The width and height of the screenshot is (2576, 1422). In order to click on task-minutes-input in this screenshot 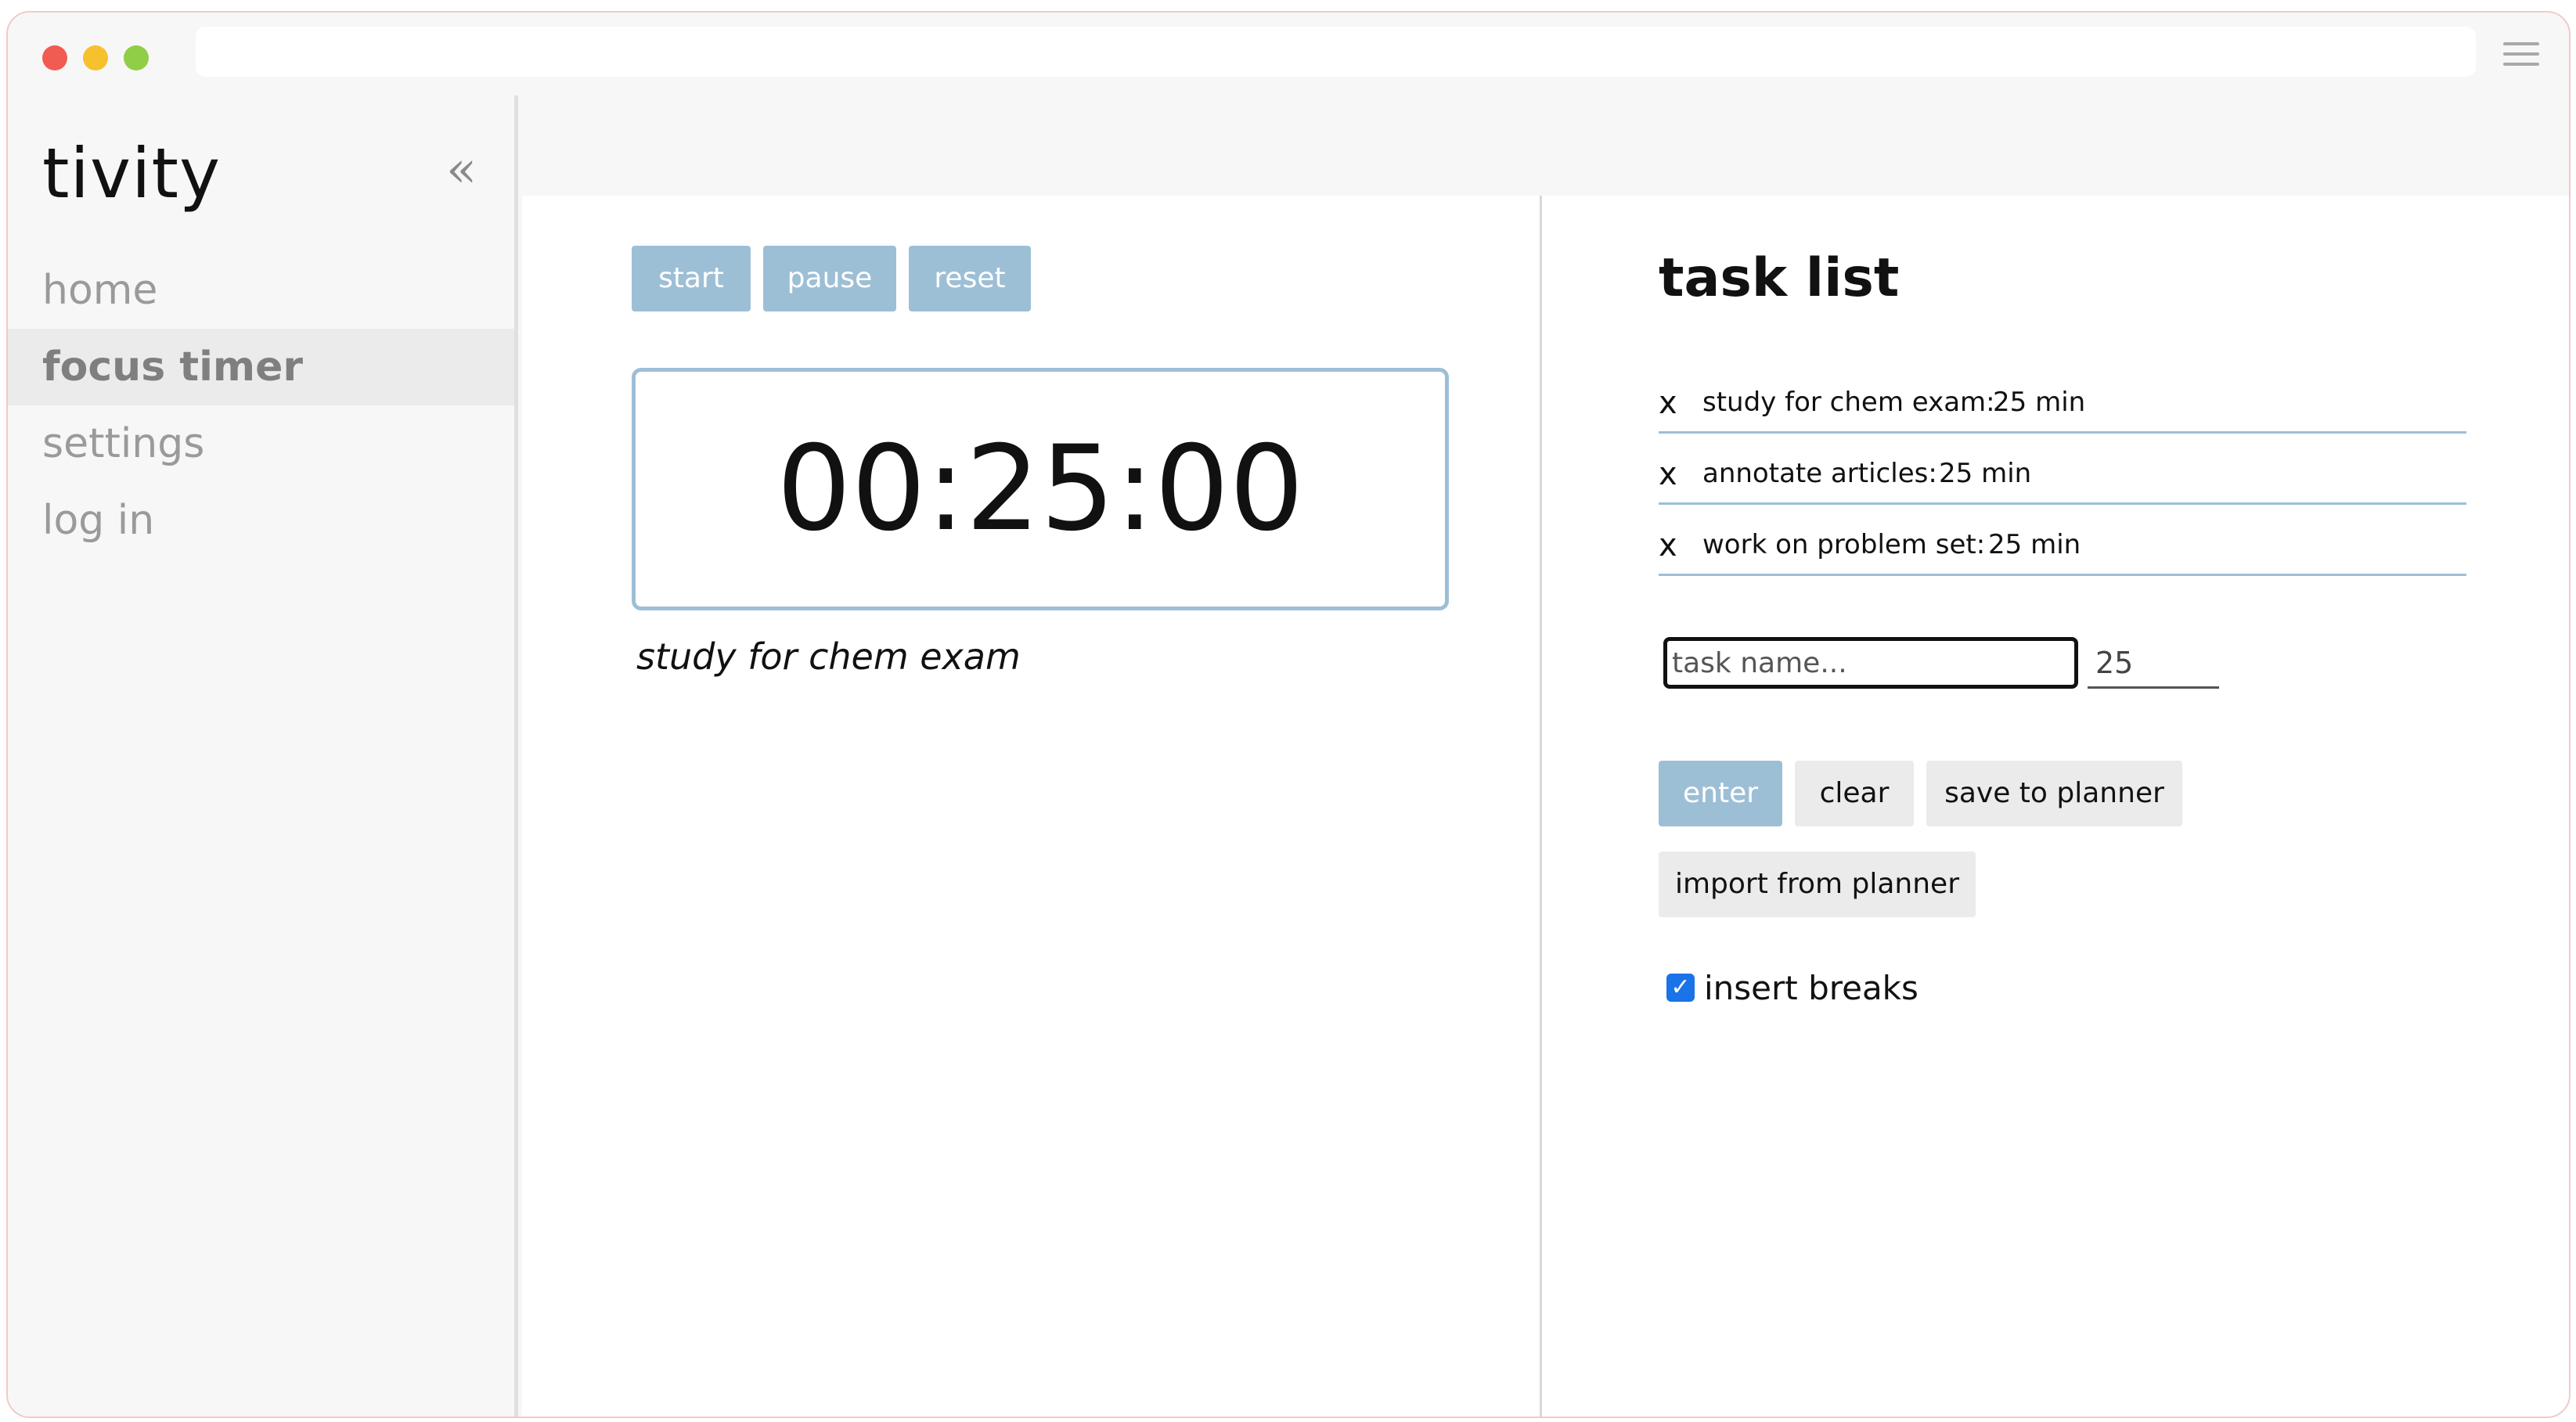, I will do `click(2153, 664)`.